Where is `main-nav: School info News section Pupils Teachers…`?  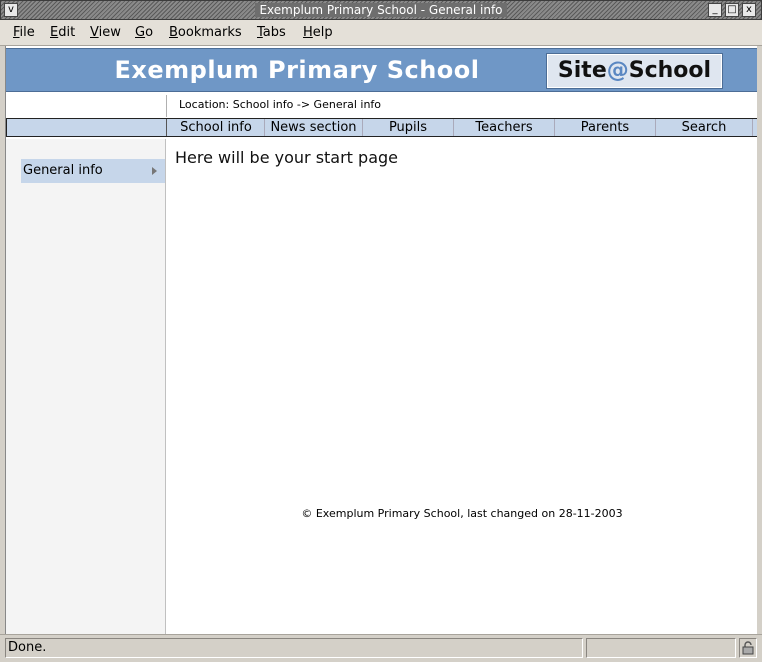 main-nav: School info News section Pupils Teachers… is located at coordinates (381, 127).